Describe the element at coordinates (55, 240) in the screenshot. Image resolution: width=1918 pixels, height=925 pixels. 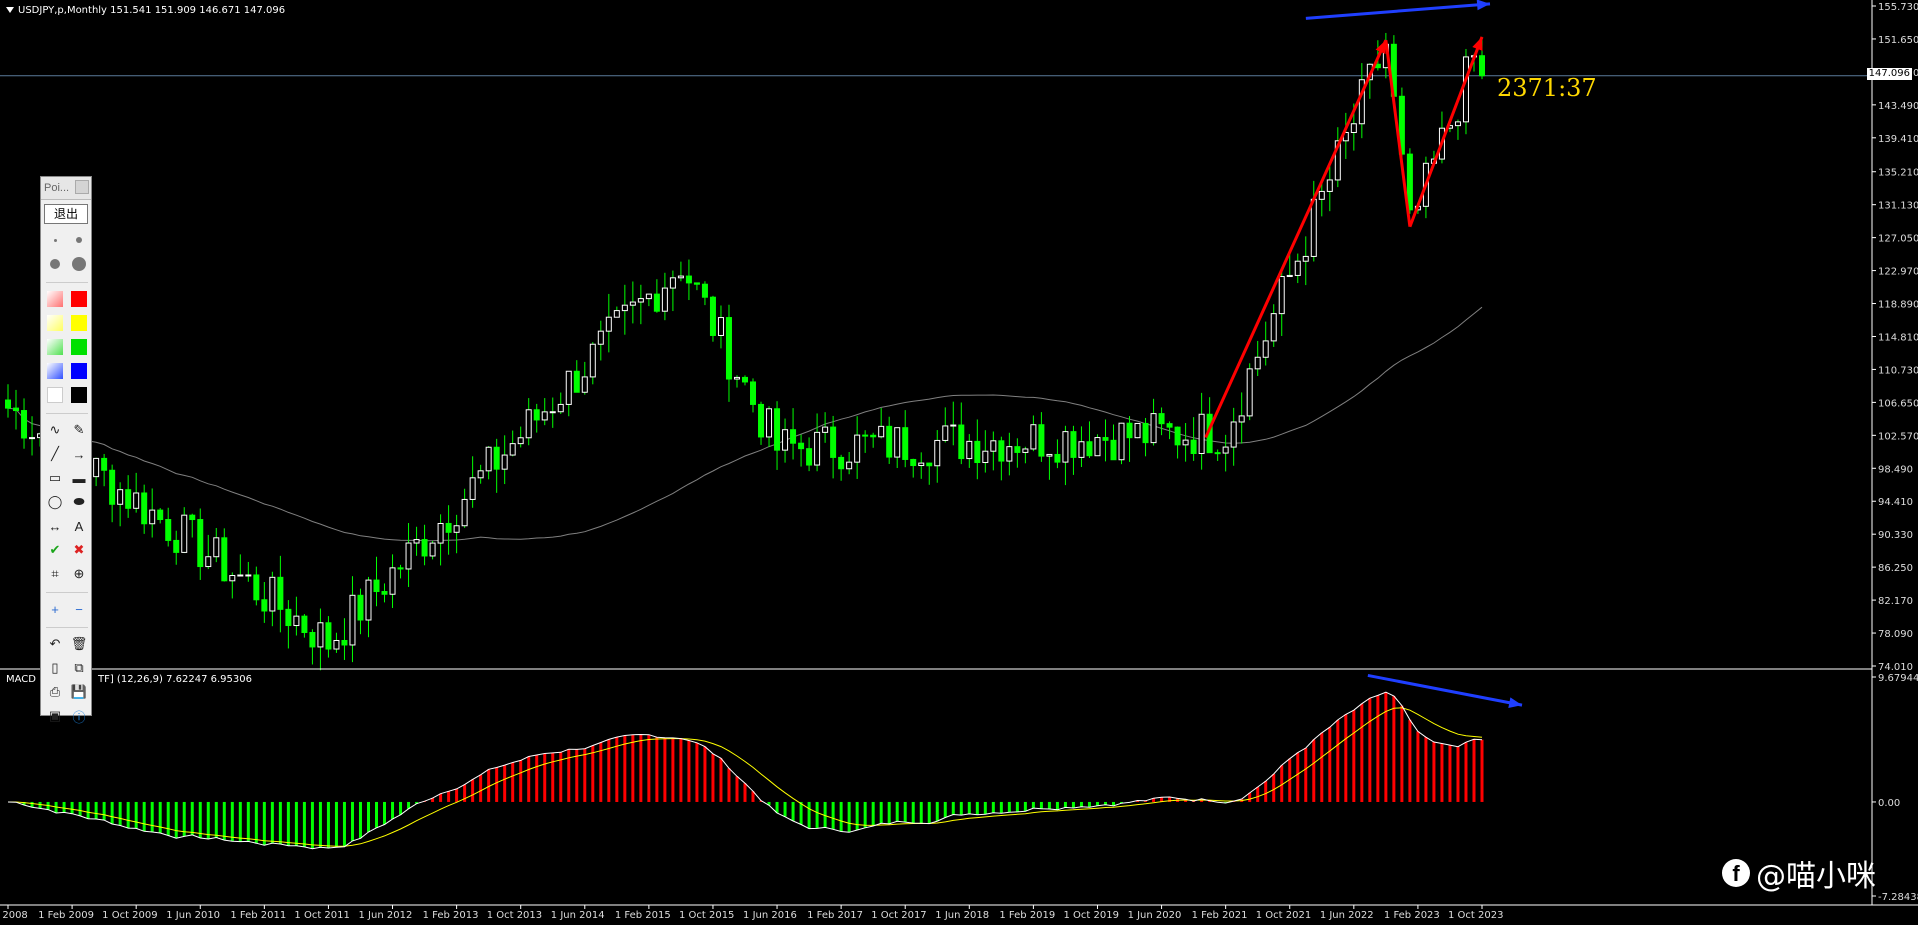
I see `dot-small-icon` at that location.